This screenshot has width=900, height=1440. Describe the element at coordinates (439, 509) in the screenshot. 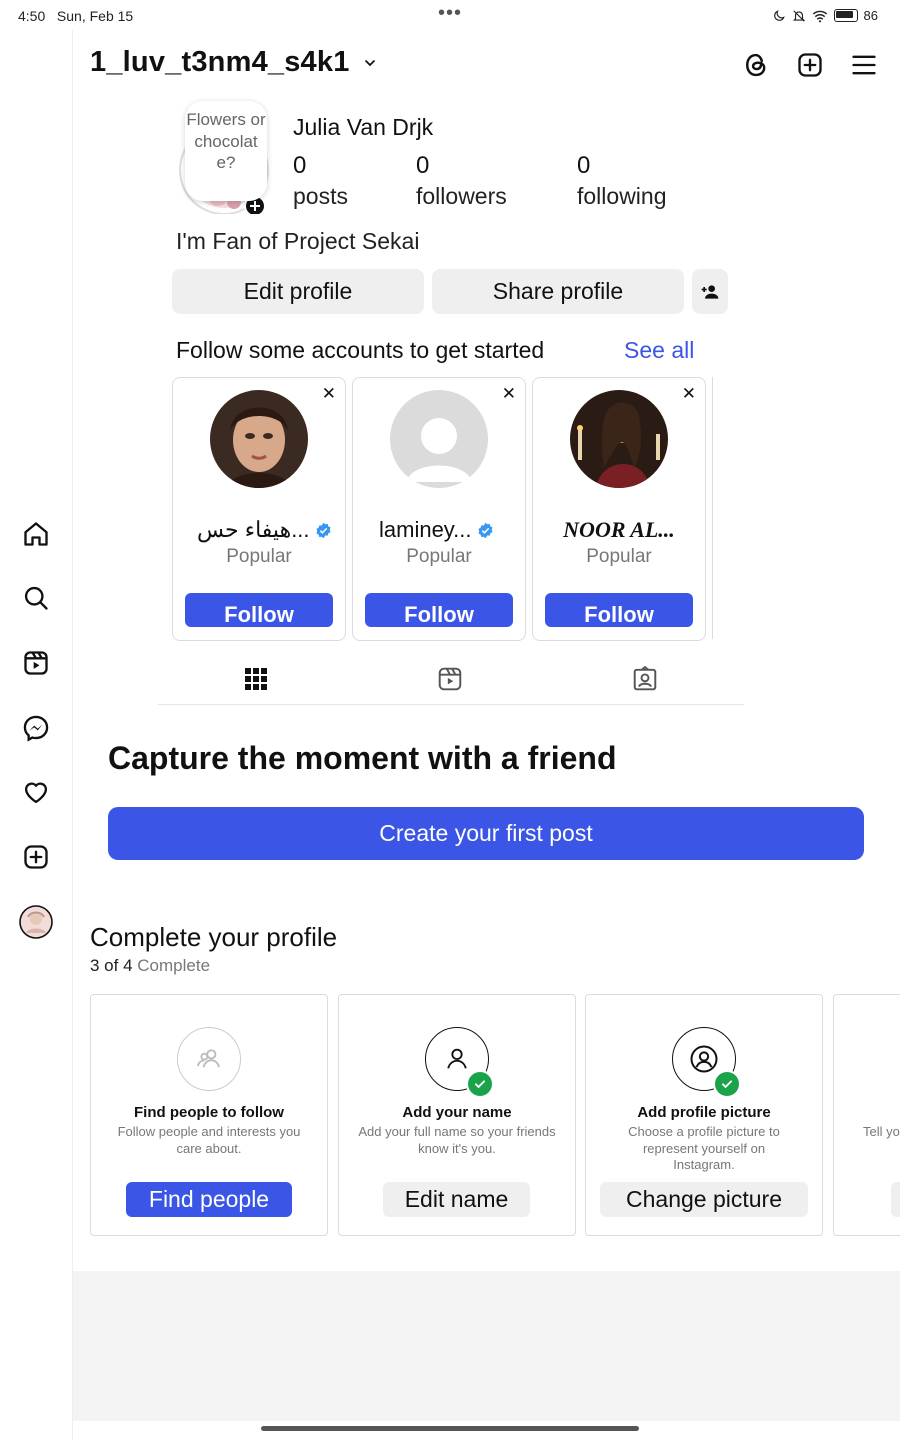

I see `suggestion-card: ✕ laminey... Popular Follow` at that location.